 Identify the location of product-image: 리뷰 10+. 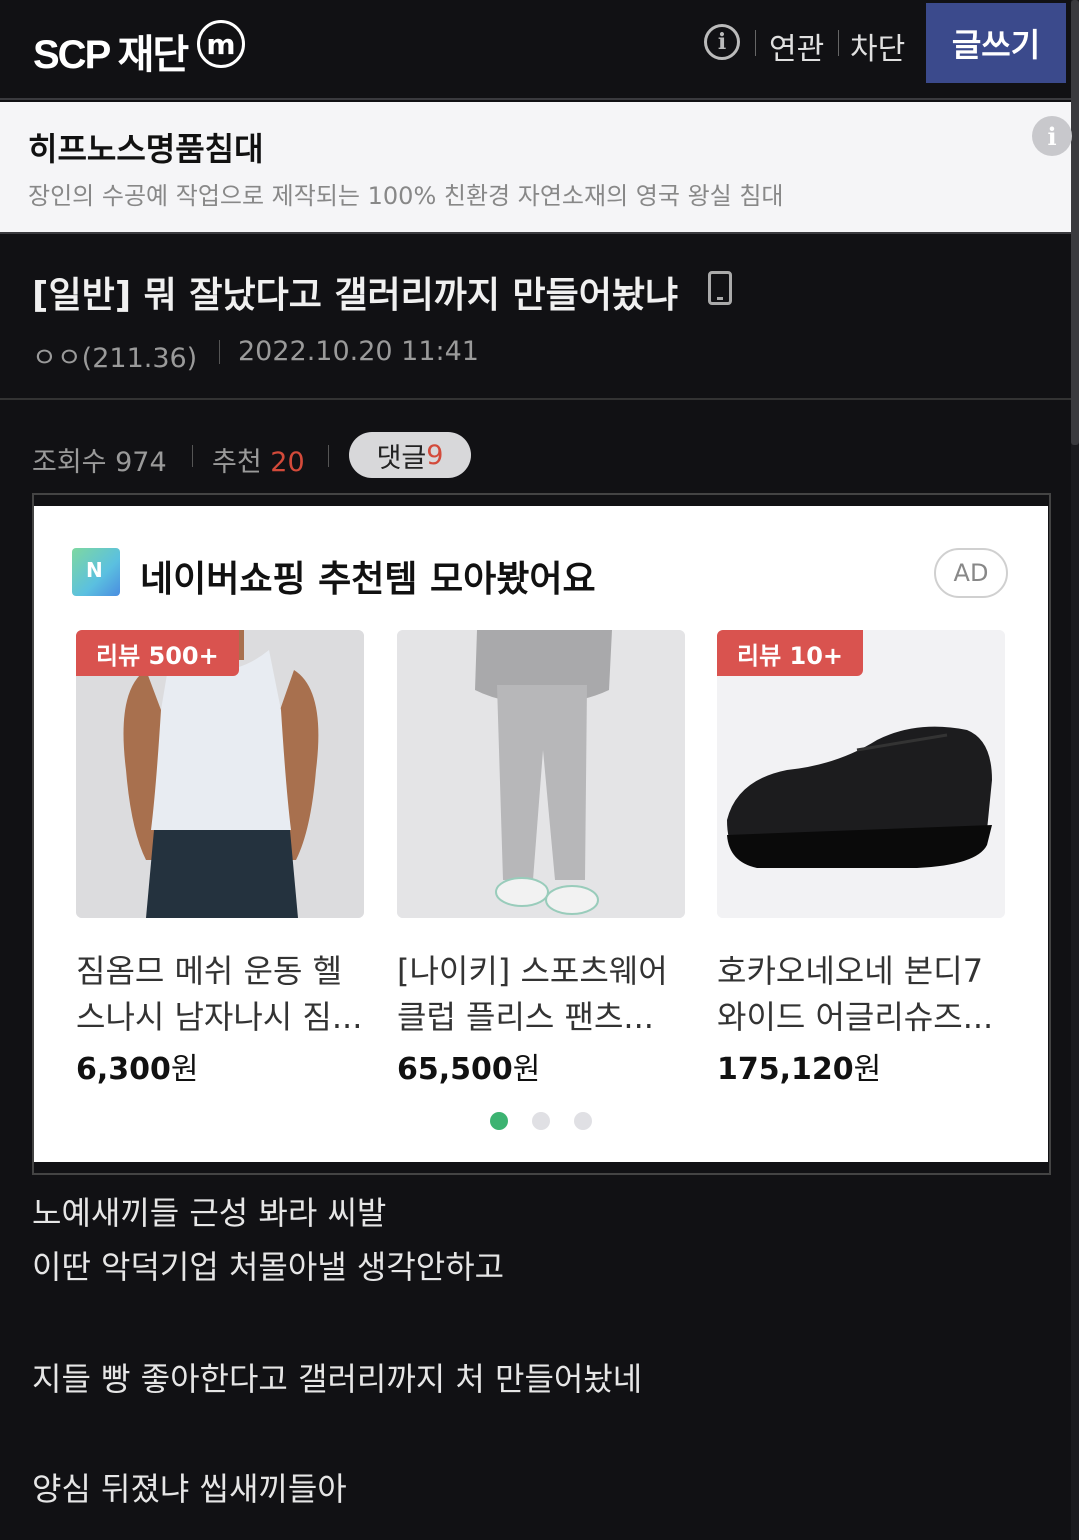
(861, 774).